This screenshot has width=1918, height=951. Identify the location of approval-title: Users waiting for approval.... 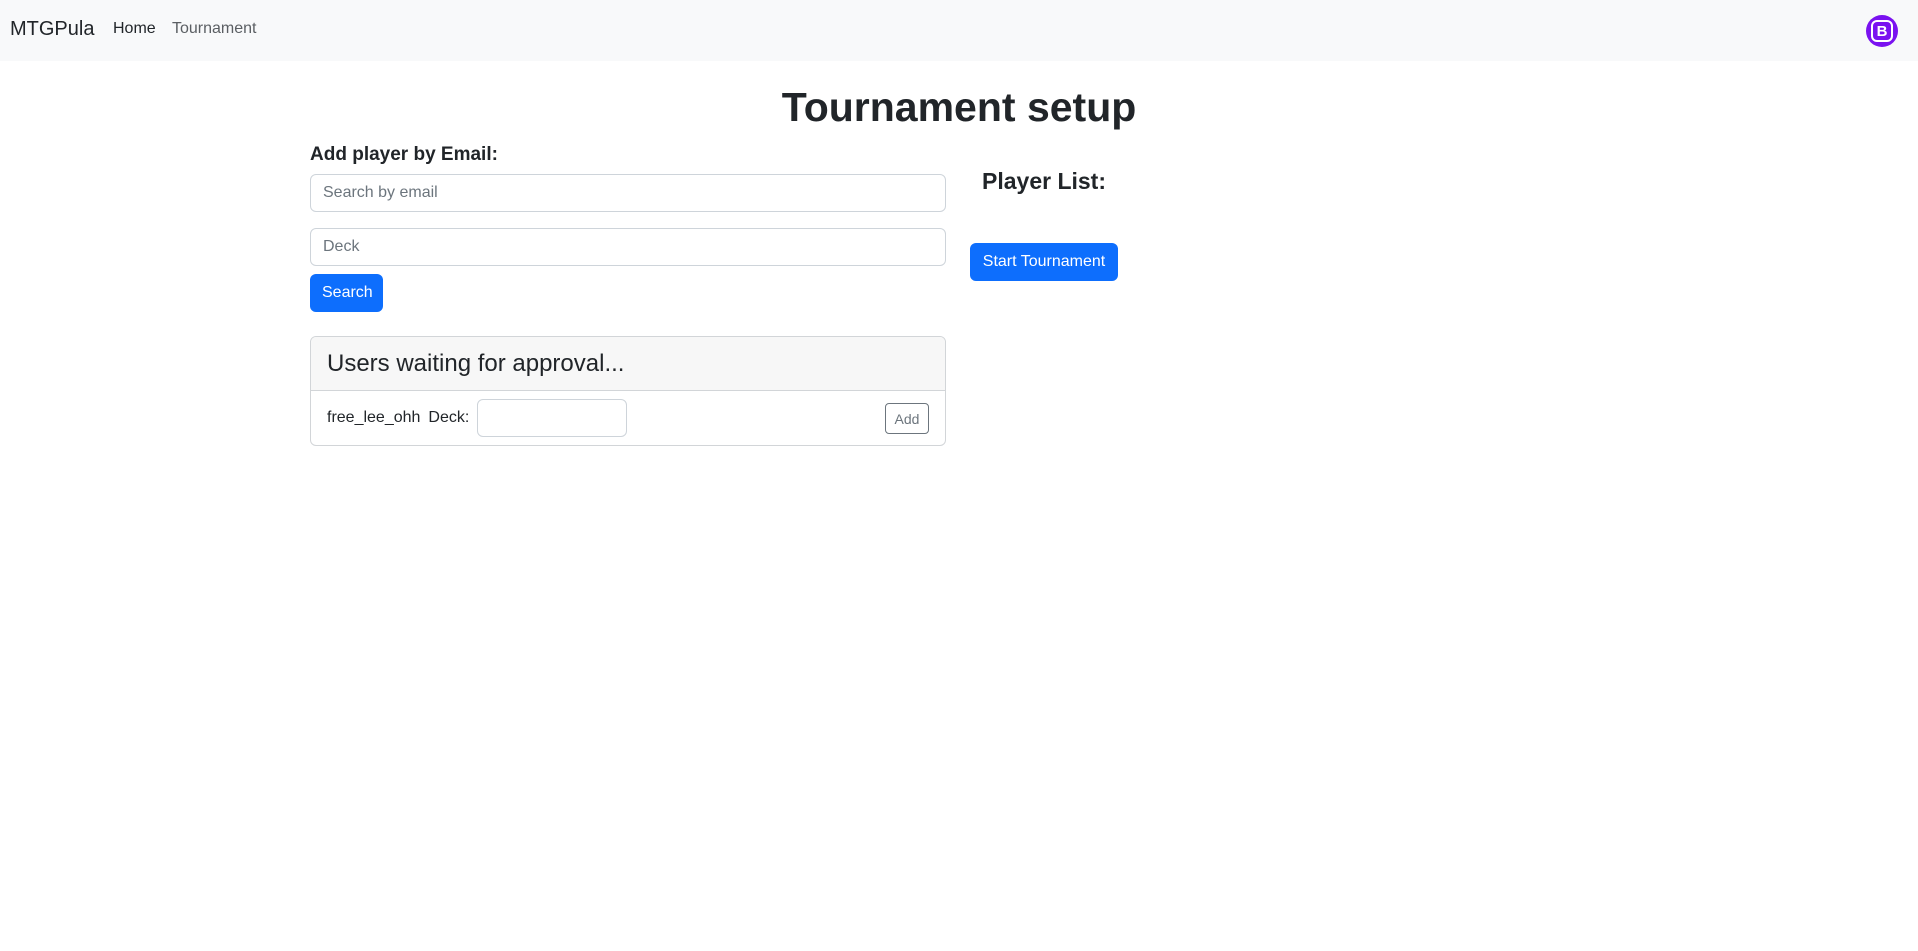
(476, 363).